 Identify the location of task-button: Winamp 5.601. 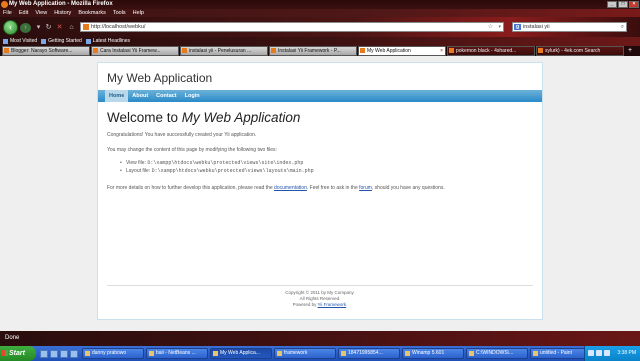
(433, 353).